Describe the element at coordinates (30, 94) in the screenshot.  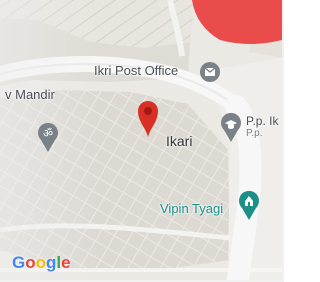
I see `mandir-label: v Mandir` at that location.